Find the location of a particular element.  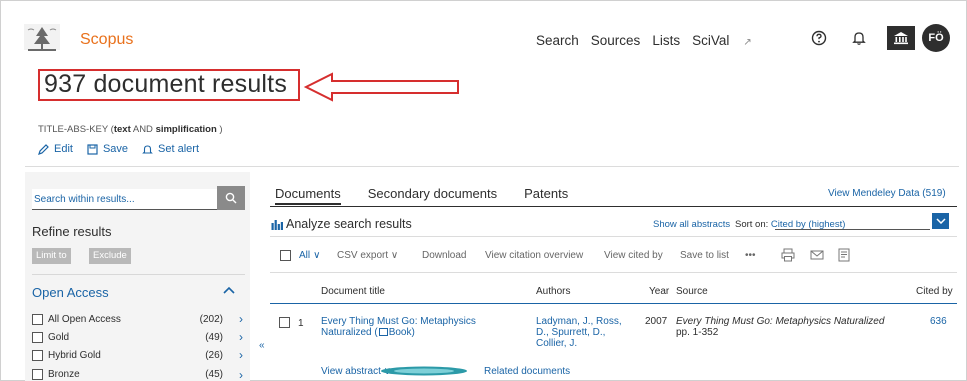

facet-label: All Open Access is located at coordinates (84, 319).